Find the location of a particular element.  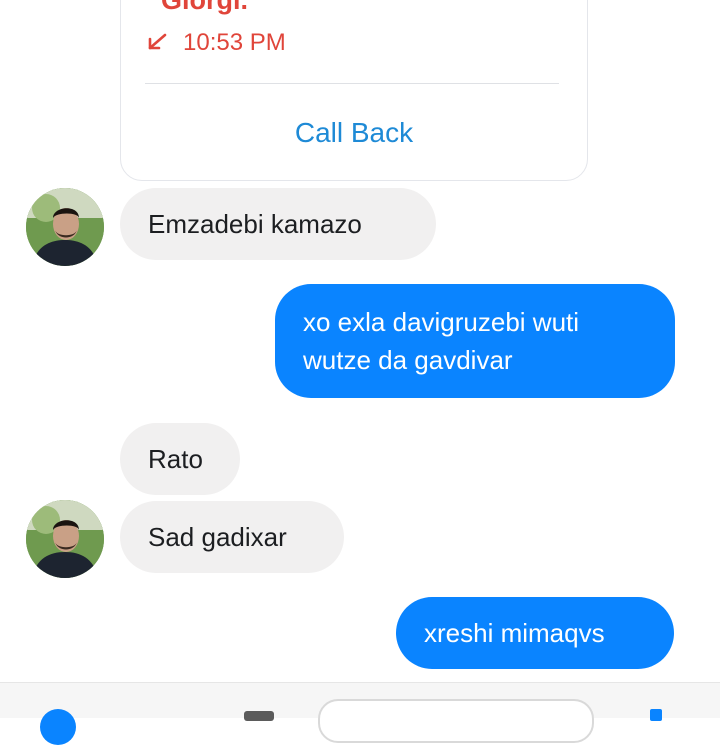

message-bubble-received: Rato is located at coordinates (180, 459).